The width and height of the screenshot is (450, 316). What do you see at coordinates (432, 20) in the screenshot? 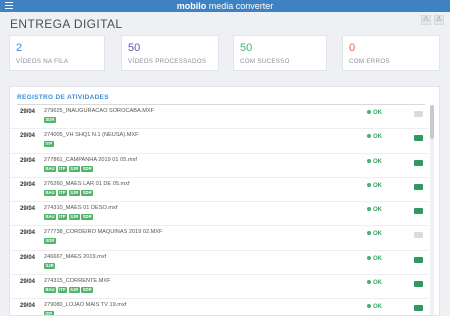
I see `page-tools: ⚠ ⚠` at bounding box center [432, 20].